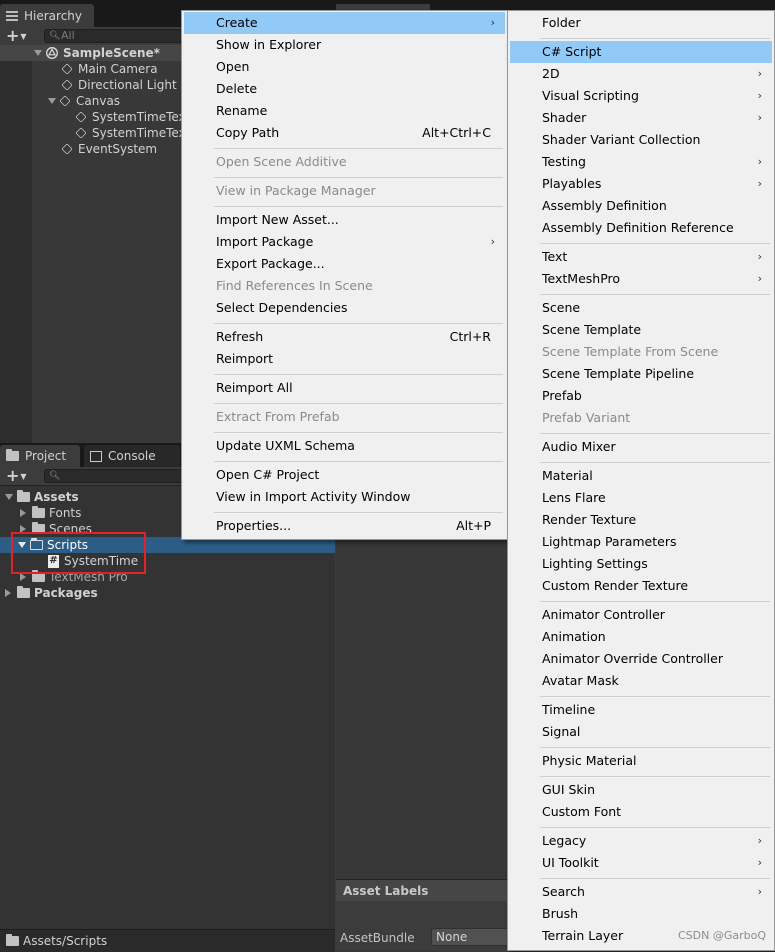  Describe the element at coordinates (641, 279) in the screenshot. I see `menu-item-textmeshpro: TextMeshPro ›` at that location.